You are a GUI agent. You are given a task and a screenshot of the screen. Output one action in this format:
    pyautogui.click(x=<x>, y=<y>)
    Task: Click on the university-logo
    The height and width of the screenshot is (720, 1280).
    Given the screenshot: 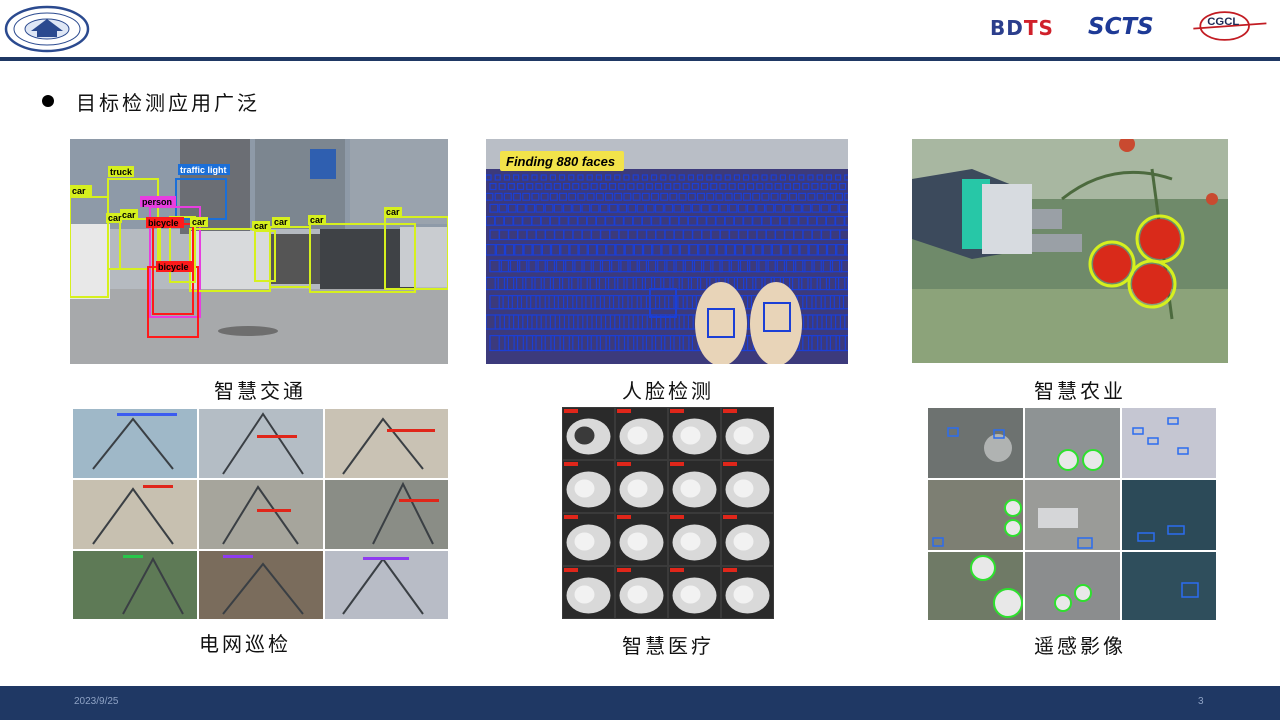 What is the action you would take?
    pyautogui.click(x=47, y=29)
    